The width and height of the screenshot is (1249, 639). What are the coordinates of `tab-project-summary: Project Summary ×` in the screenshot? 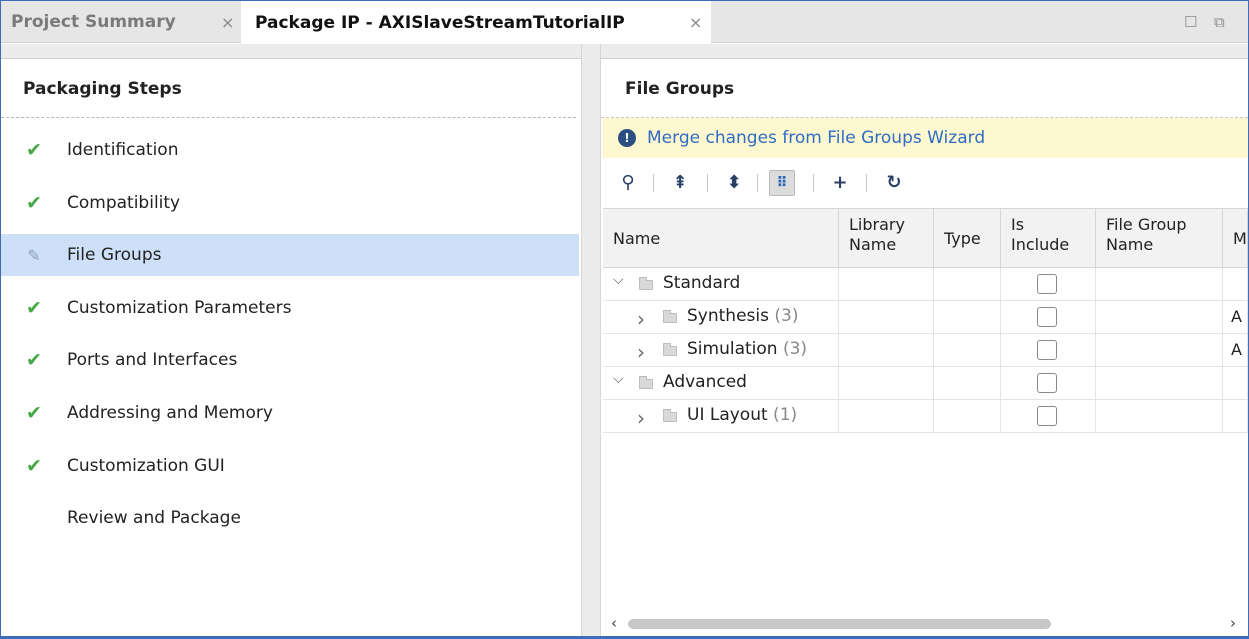 It's located at (121, 22).